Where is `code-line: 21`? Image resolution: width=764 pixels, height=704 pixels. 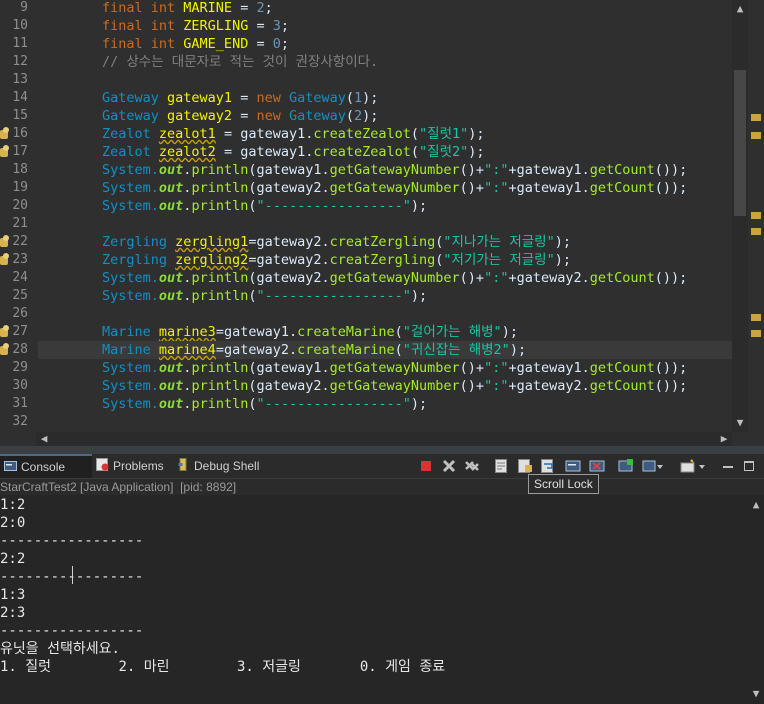 code-line: 21 is located at coordinates (374, 224).